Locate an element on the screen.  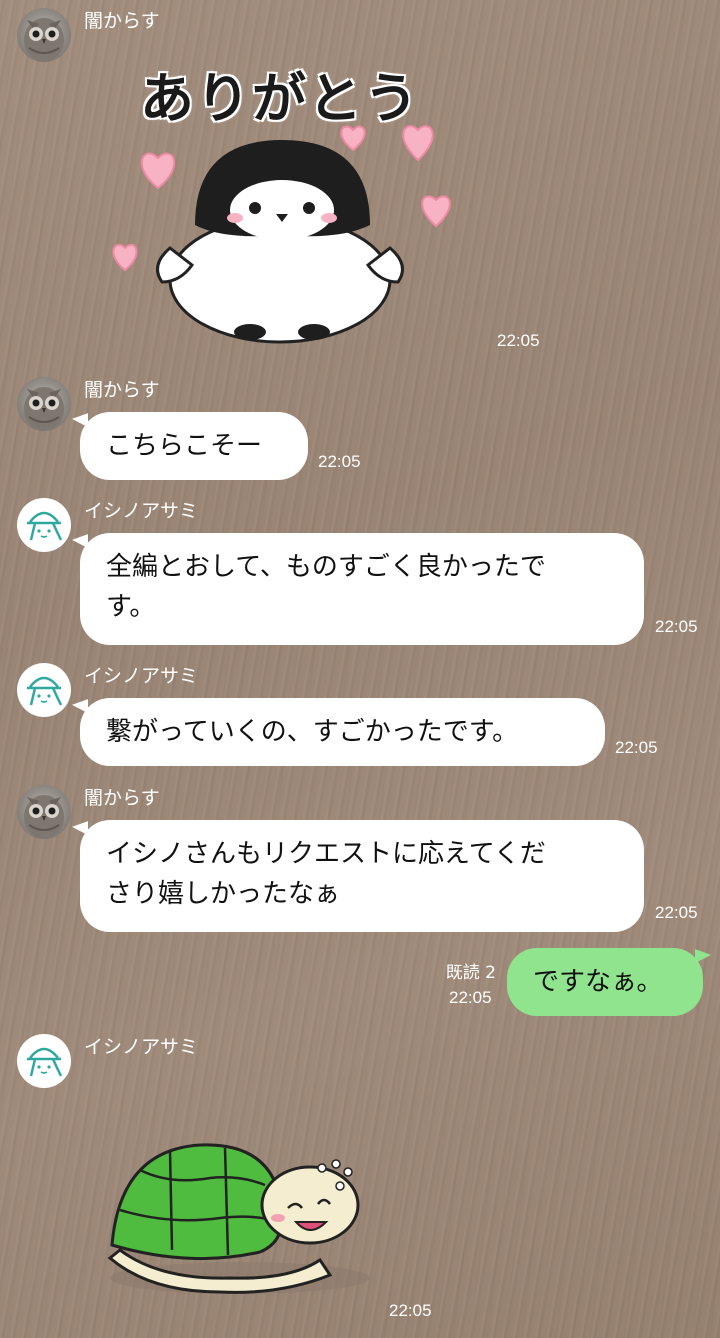
message-bubble: 繋がっていくの、すごかったです。 is located at coordinates (342, 732).